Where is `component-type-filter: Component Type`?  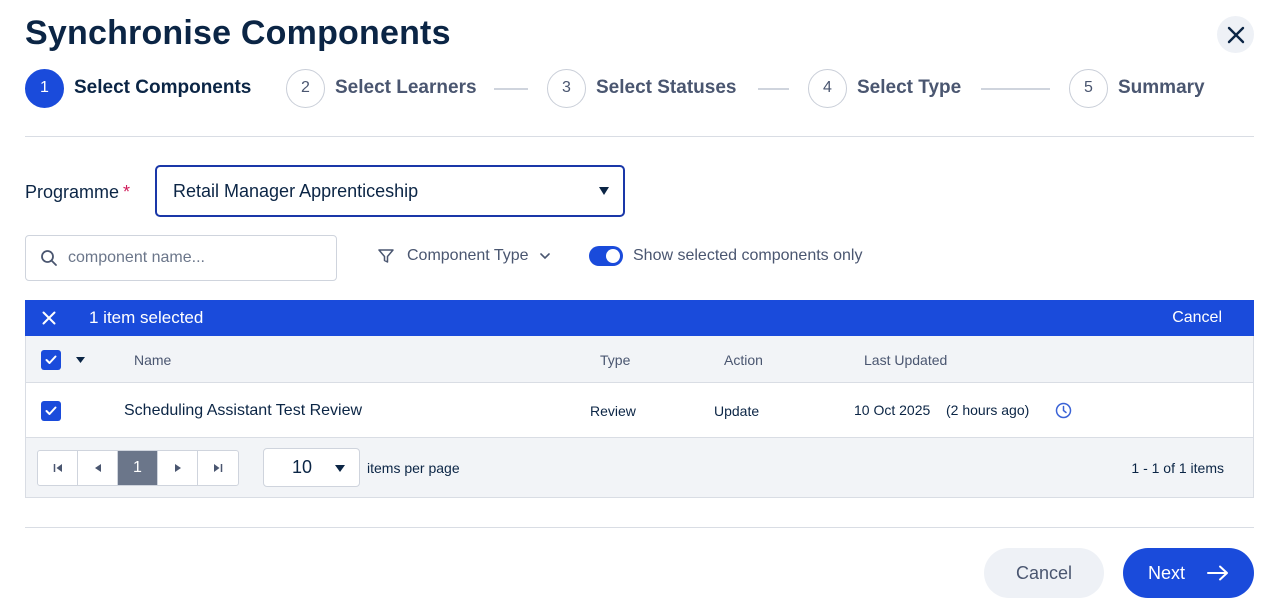
component-type-filter: Component Type is located at coordinates (464, 256).